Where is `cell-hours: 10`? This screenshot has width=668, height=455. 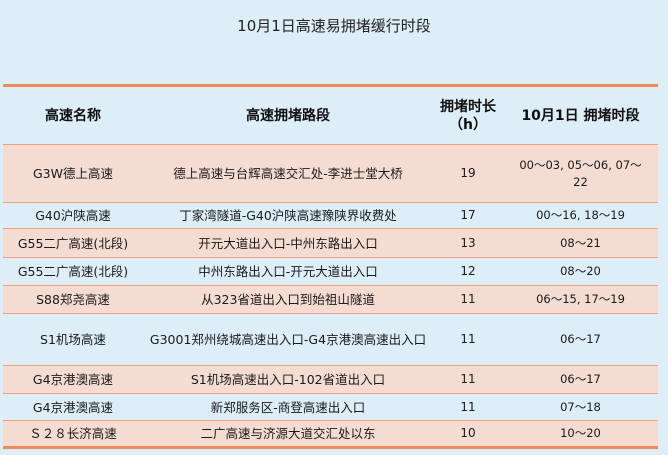
cell-hours: 10 is located at coordinates (468, 434).